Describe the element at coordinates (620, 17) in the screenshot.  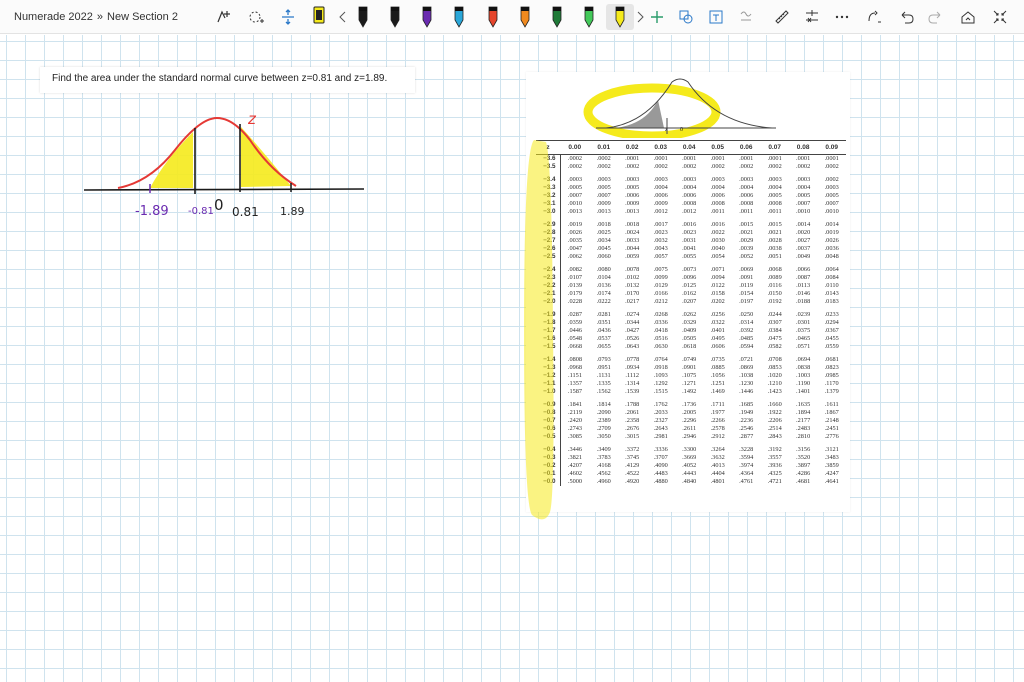
I see `yellow-highlighter` at that location.